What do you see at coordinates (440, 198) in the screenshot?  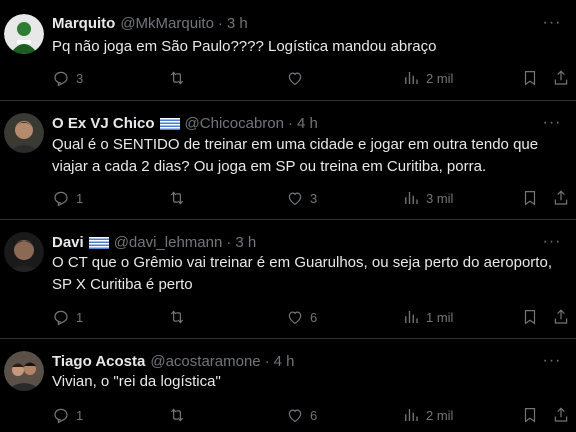 I see `views-count: 3 mil` at bounding box center [440, 198].